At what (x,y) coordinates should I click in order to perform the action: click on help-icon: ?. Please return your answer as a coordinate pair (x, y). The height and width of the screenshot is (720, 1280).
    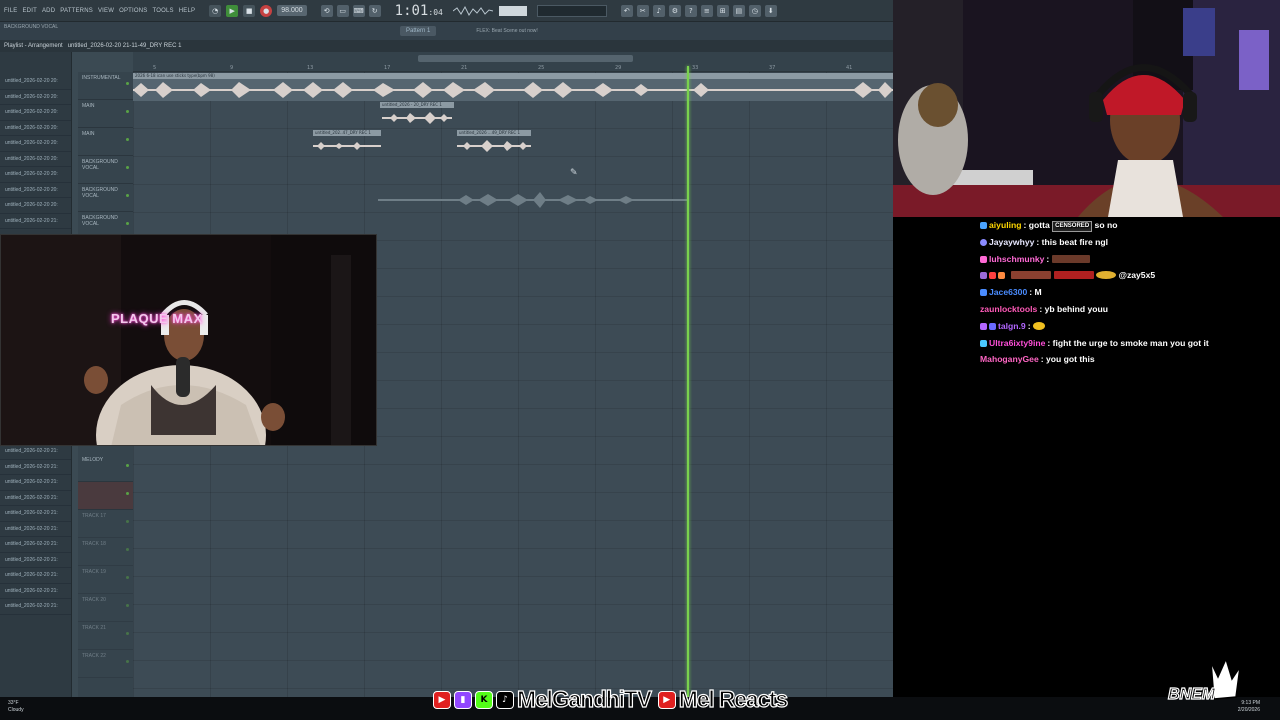
    Looking at the image, I should click on (690, 10).